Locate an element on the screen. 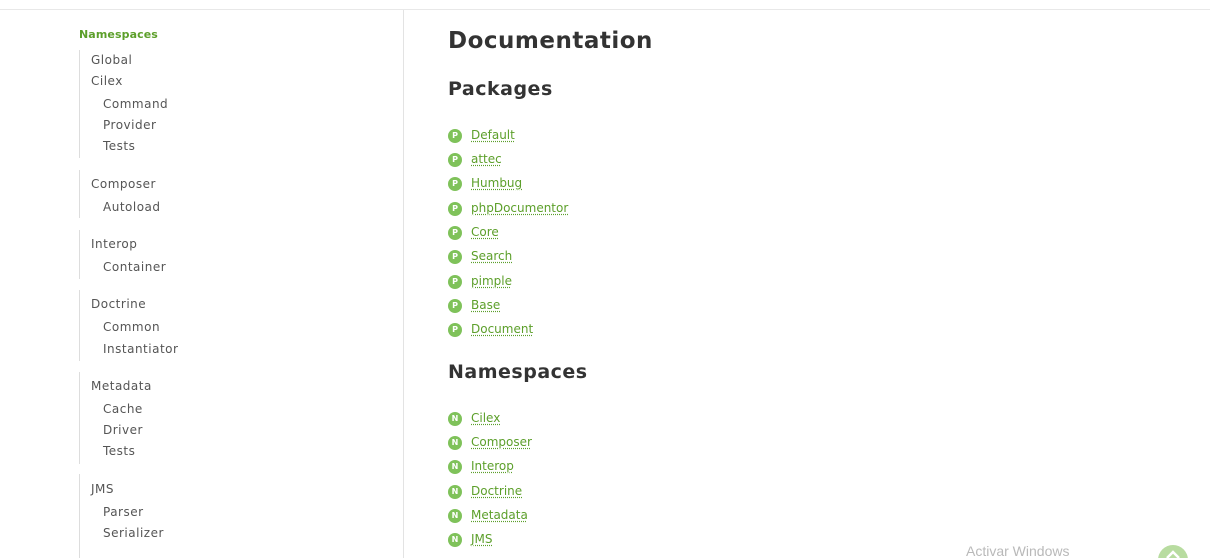  namespace-link-cilex: Cilex is located at coordinates (485, 418).